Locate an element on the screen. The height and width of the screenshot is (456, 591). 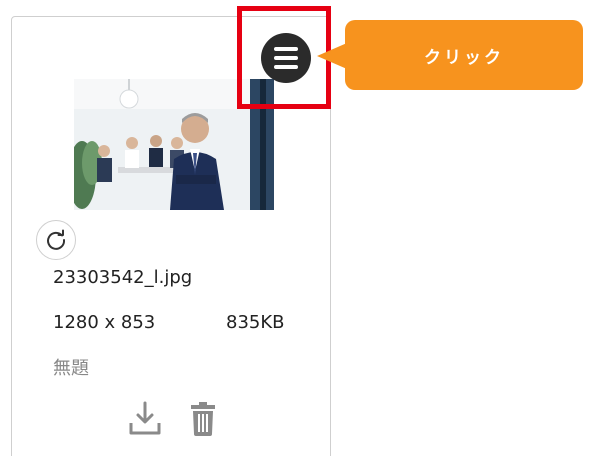
download-button is located at coordinates (145, 421).